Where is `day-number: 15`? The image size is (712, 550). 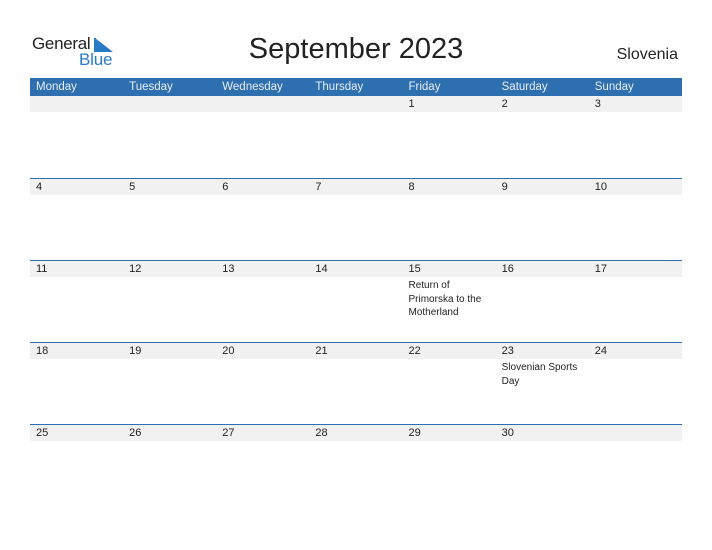 day-number: 15 is located at coordinates (414, 269).